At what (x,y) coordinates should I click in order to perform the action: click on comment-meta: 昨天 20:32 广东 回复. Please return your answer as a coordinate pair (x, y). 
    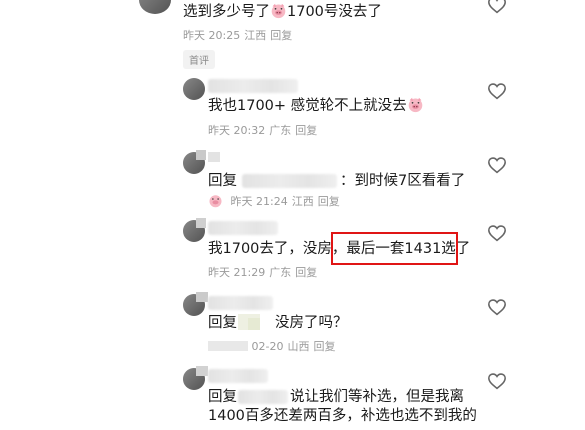
    Looking at the image, I should click on (263, 130).